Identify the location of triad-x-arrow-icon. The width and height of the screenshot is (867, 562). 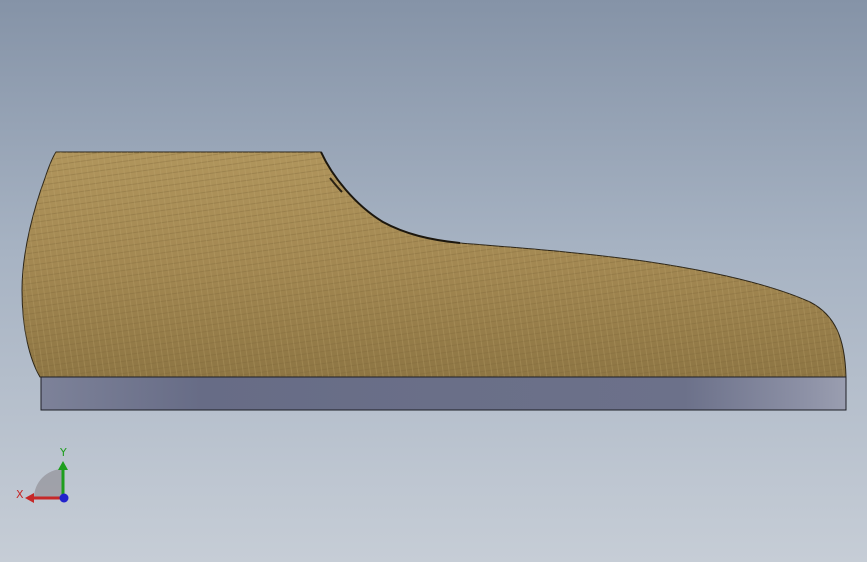
(29, 498).